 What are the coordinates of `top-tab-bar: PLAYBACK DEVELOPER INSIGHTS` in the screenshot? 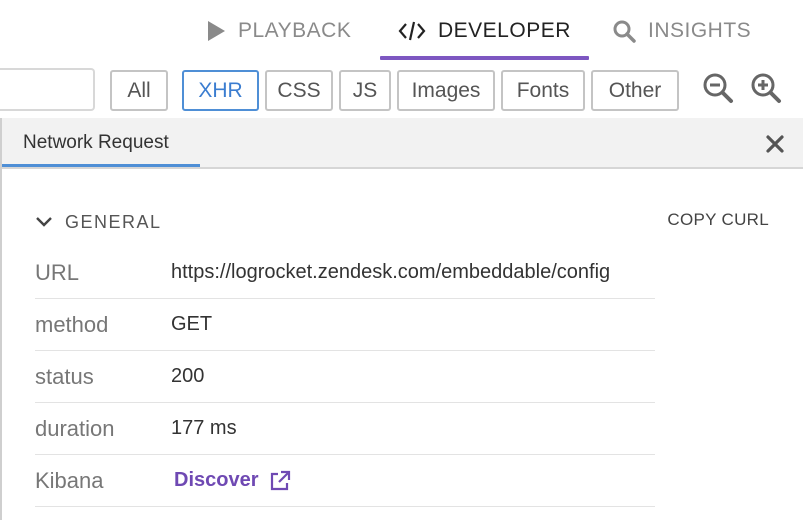 It's located at (401, 31).